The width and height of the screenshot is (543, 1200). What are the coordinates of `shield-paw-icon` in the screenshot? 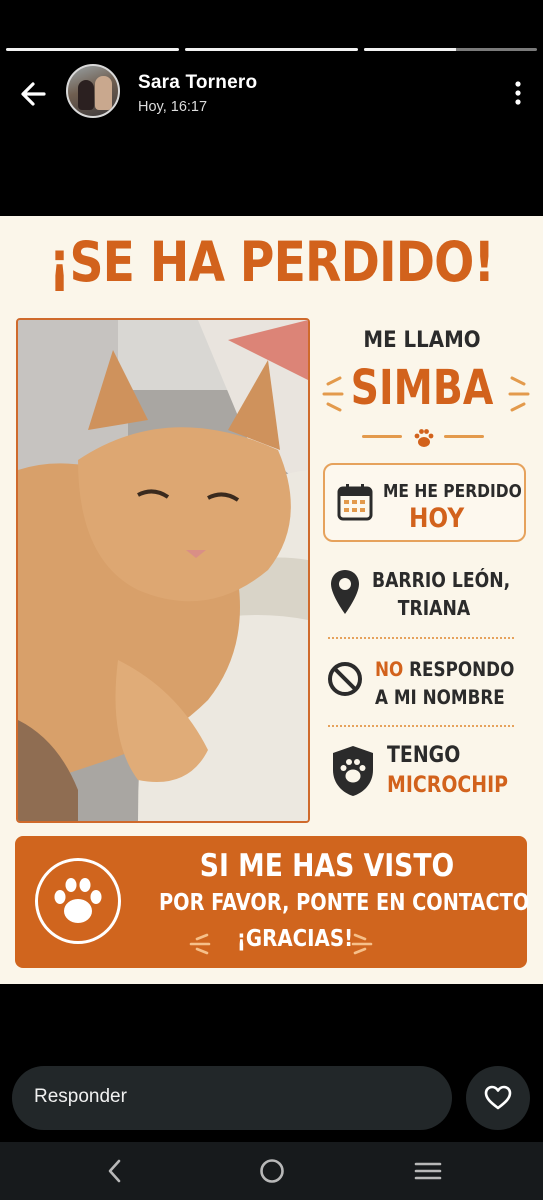 It's located at (353, 771).